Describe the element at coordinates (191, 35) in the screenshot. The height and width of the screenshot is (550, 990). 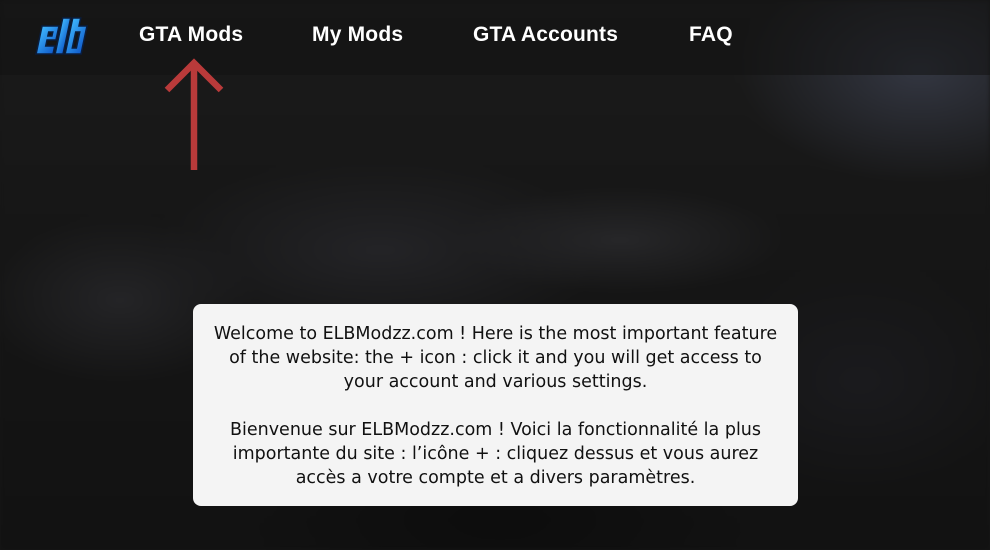
I see `nav-gta-mods: GTA Mods` at that location.